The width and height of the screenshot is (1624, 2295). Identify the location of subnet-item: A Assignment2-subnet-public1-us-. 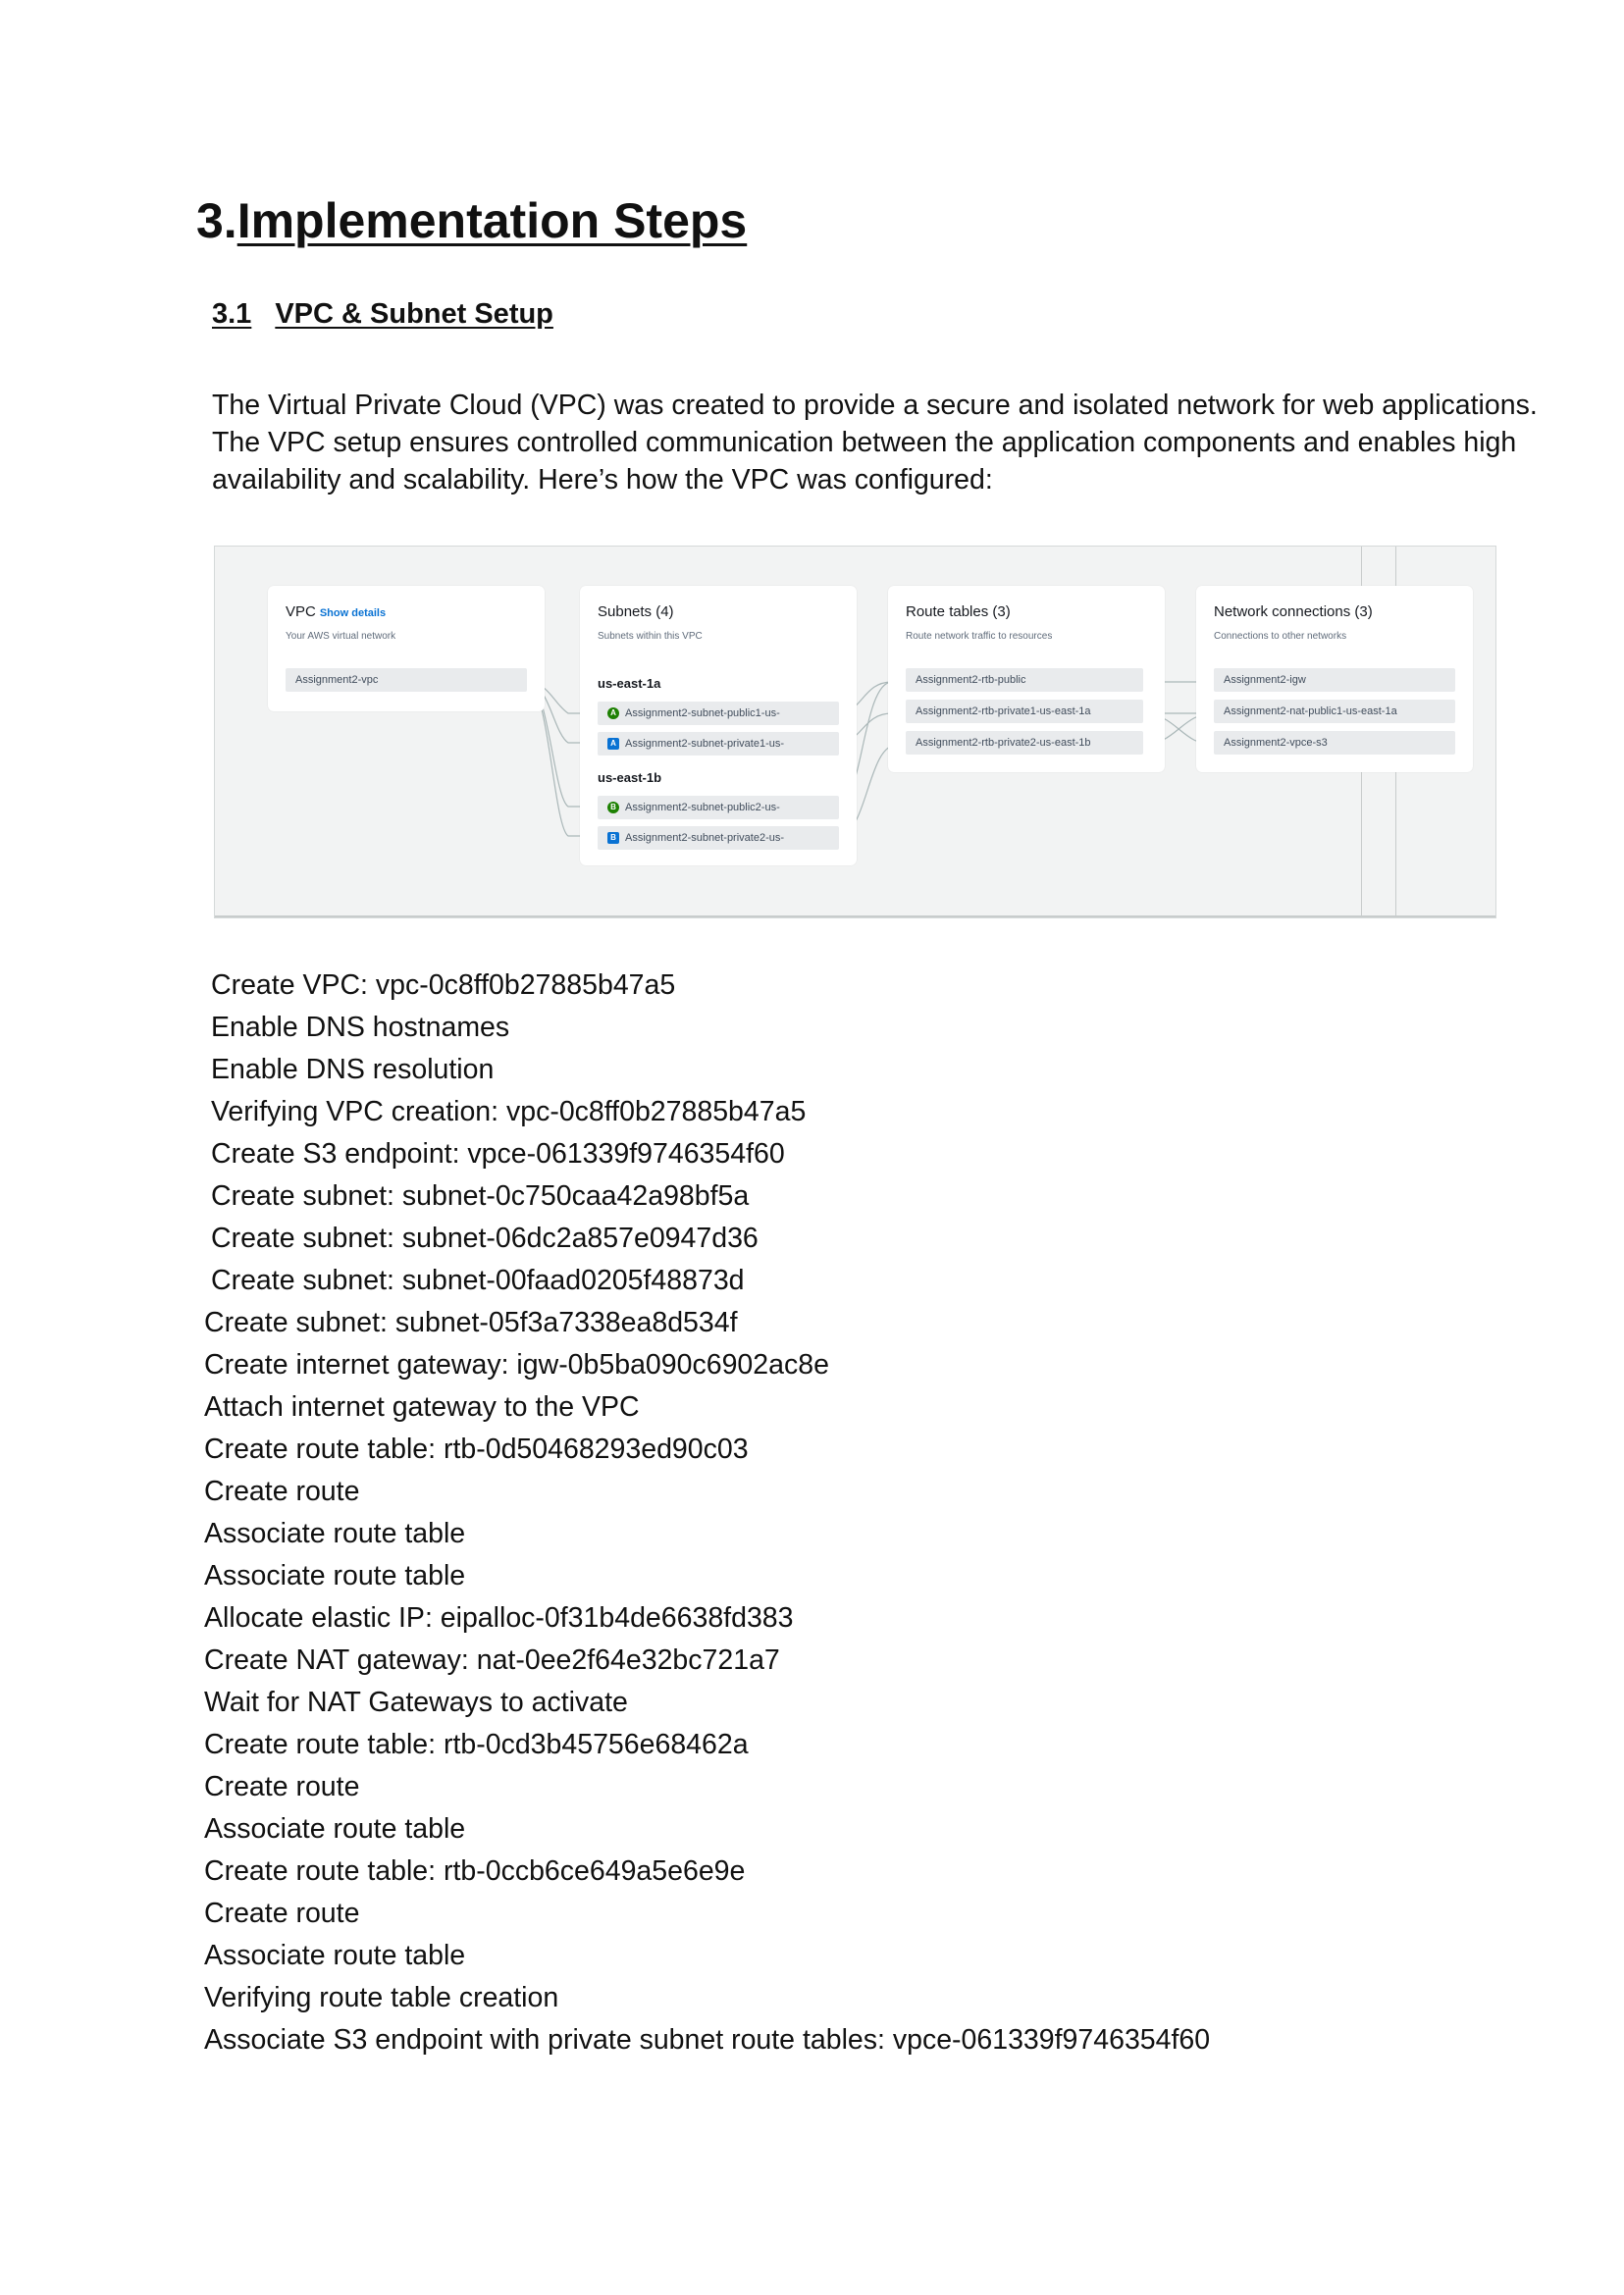
(718, 713).